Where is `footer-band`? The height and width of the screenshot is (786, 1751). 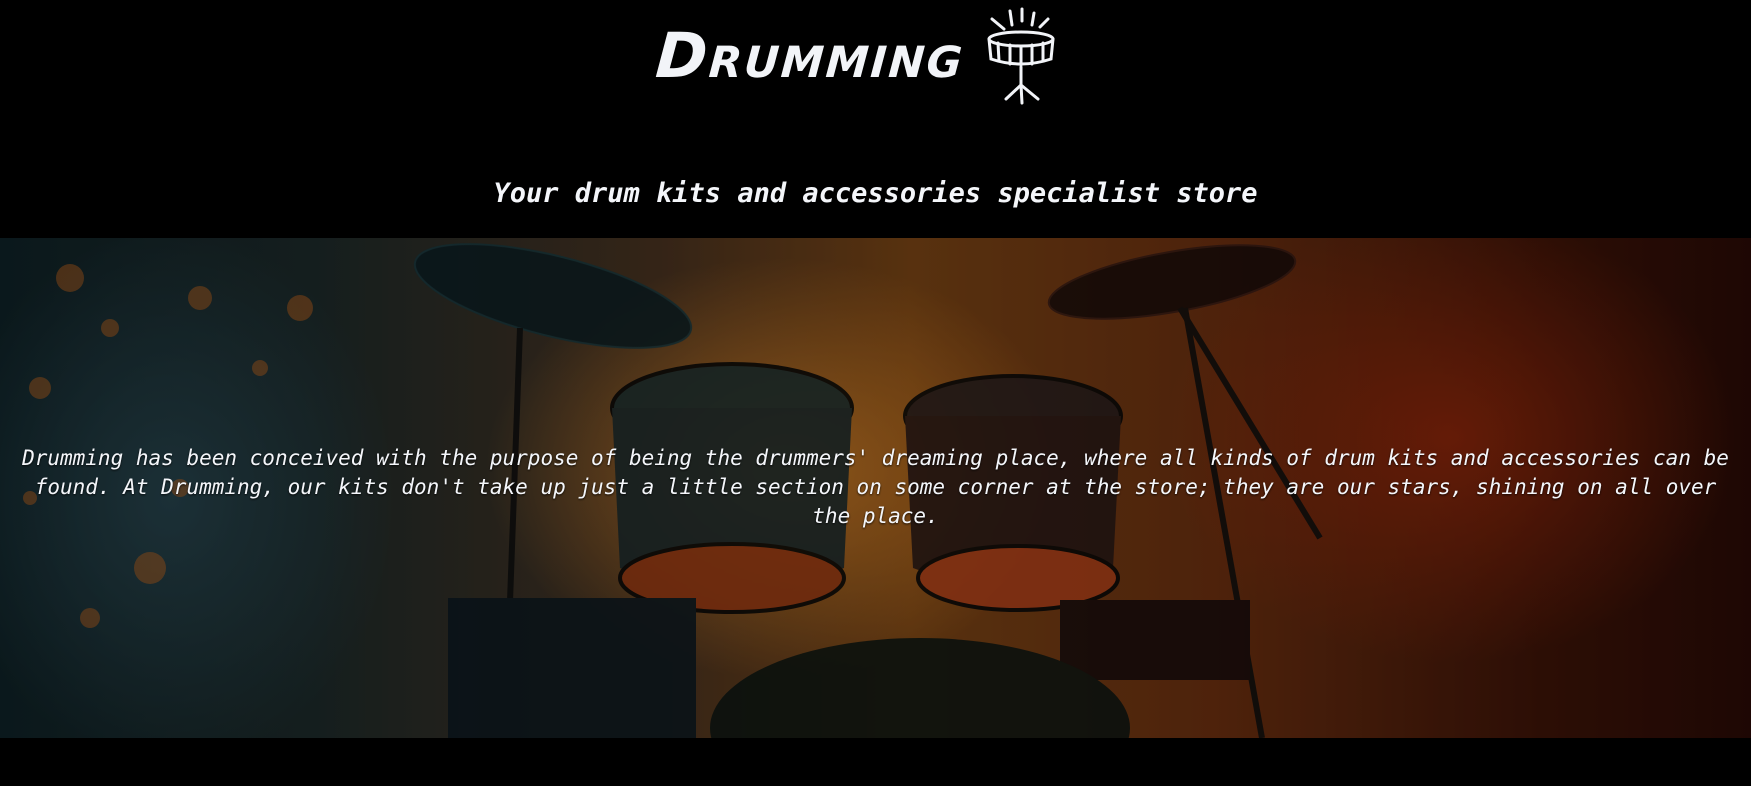 footer-band is located at coordinates (875, 762).